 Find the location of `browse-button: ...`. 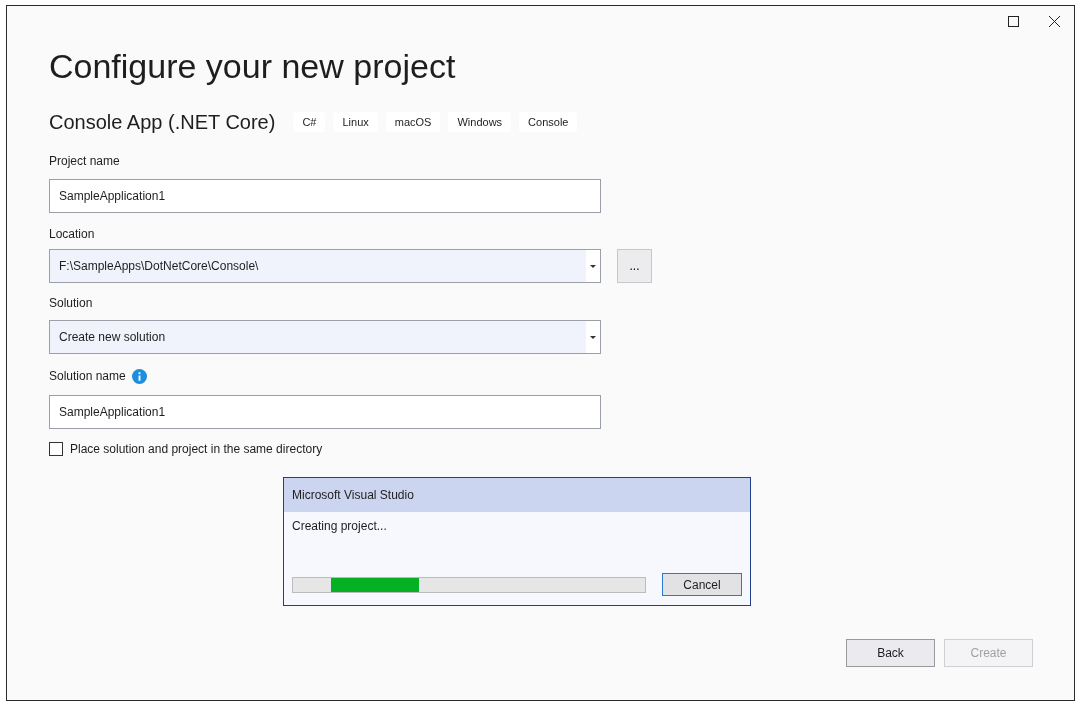

browse-button: ... is located at coordinates (634, 266).